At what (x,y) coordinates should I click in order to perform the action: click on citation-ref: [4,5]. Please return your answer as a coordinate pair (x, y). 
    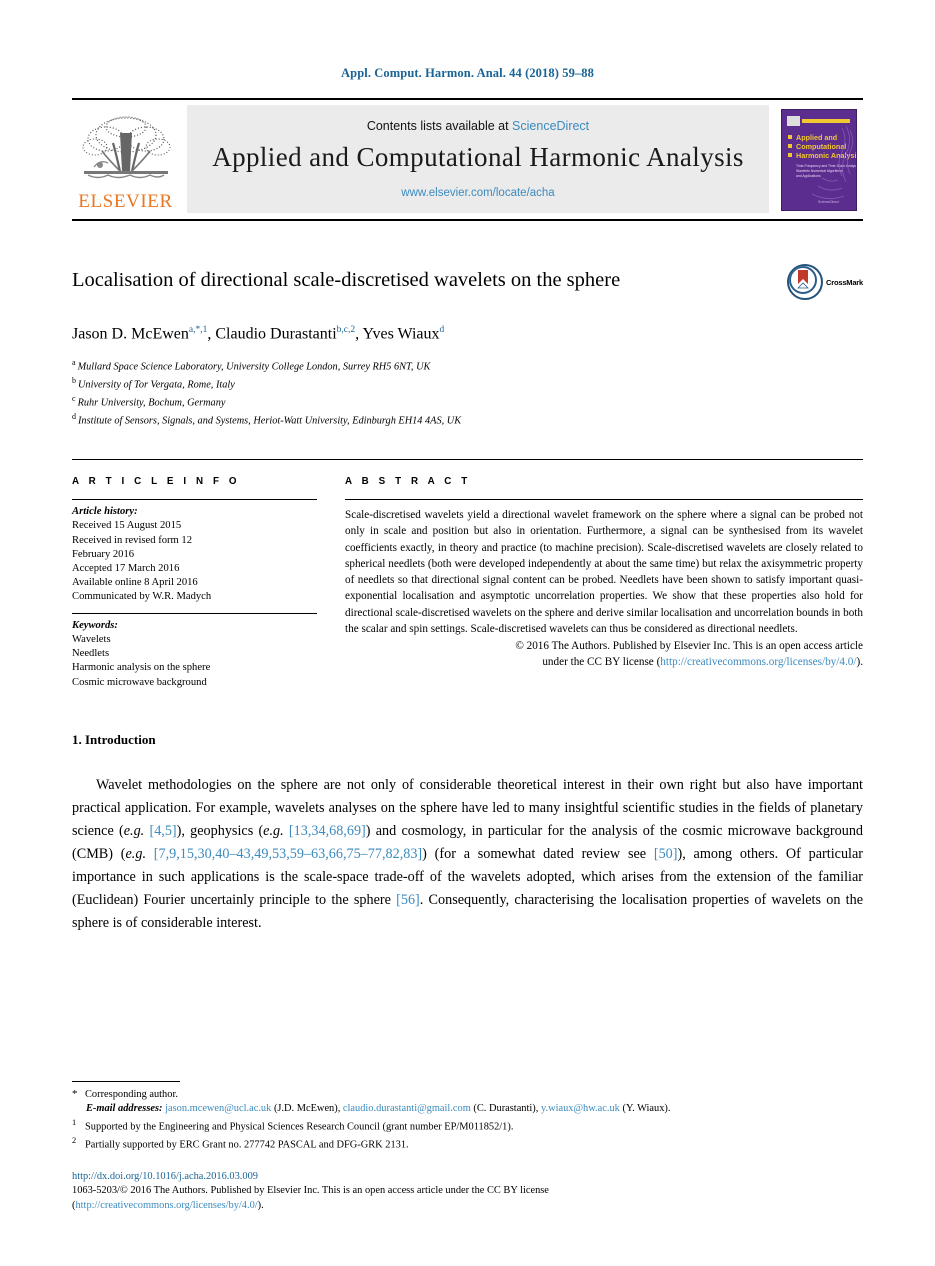
    Looking at the image, I should click on (162, 831).